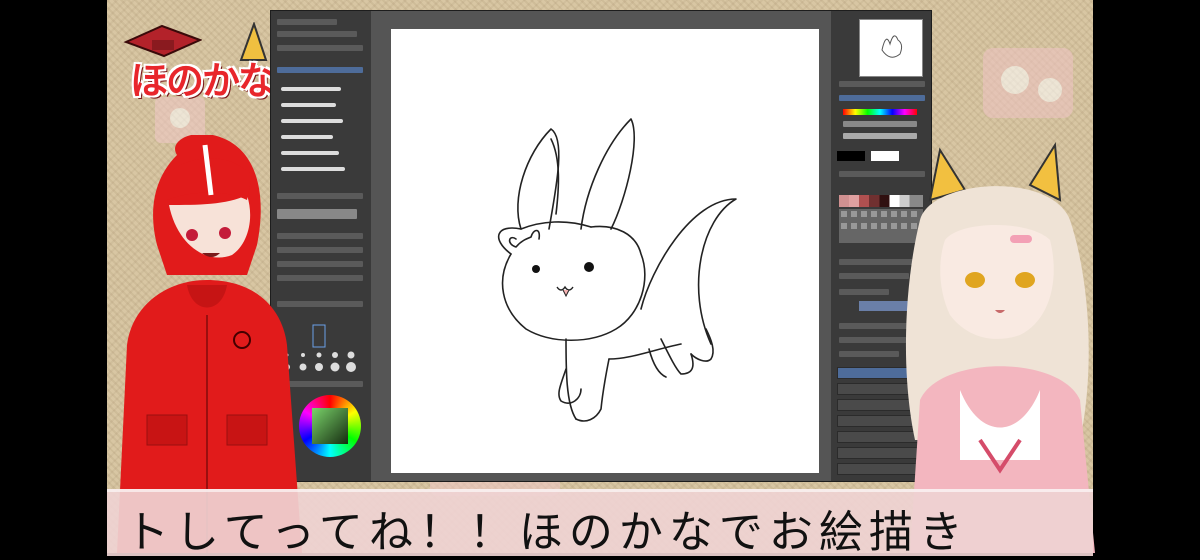 This screenshot has height=560, width=1200. I want to click on subtitle-text: トしてってね！！ほのかなでお絵描き, so click(547, 532).